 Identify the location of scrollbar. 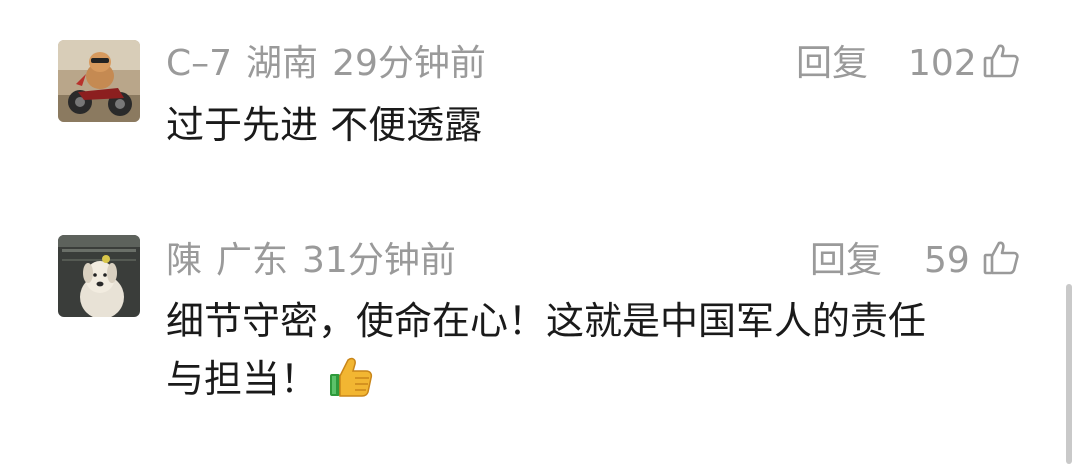
(1069, 374).